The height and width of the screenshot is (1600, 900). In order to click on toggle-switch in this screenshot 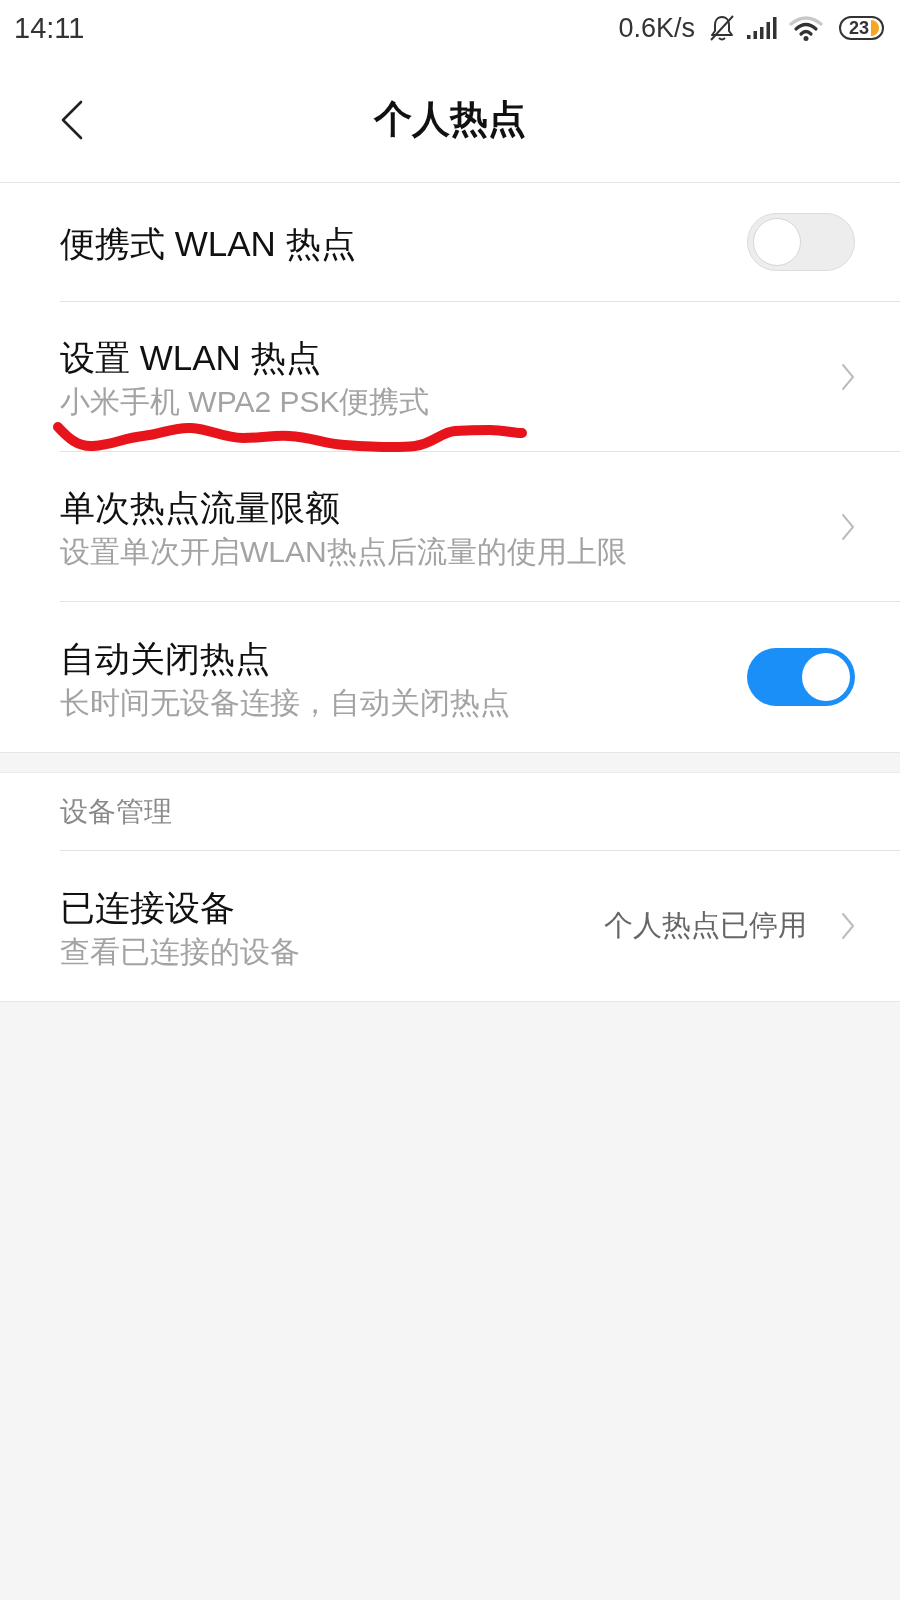, I will do `click(801, 677)`.